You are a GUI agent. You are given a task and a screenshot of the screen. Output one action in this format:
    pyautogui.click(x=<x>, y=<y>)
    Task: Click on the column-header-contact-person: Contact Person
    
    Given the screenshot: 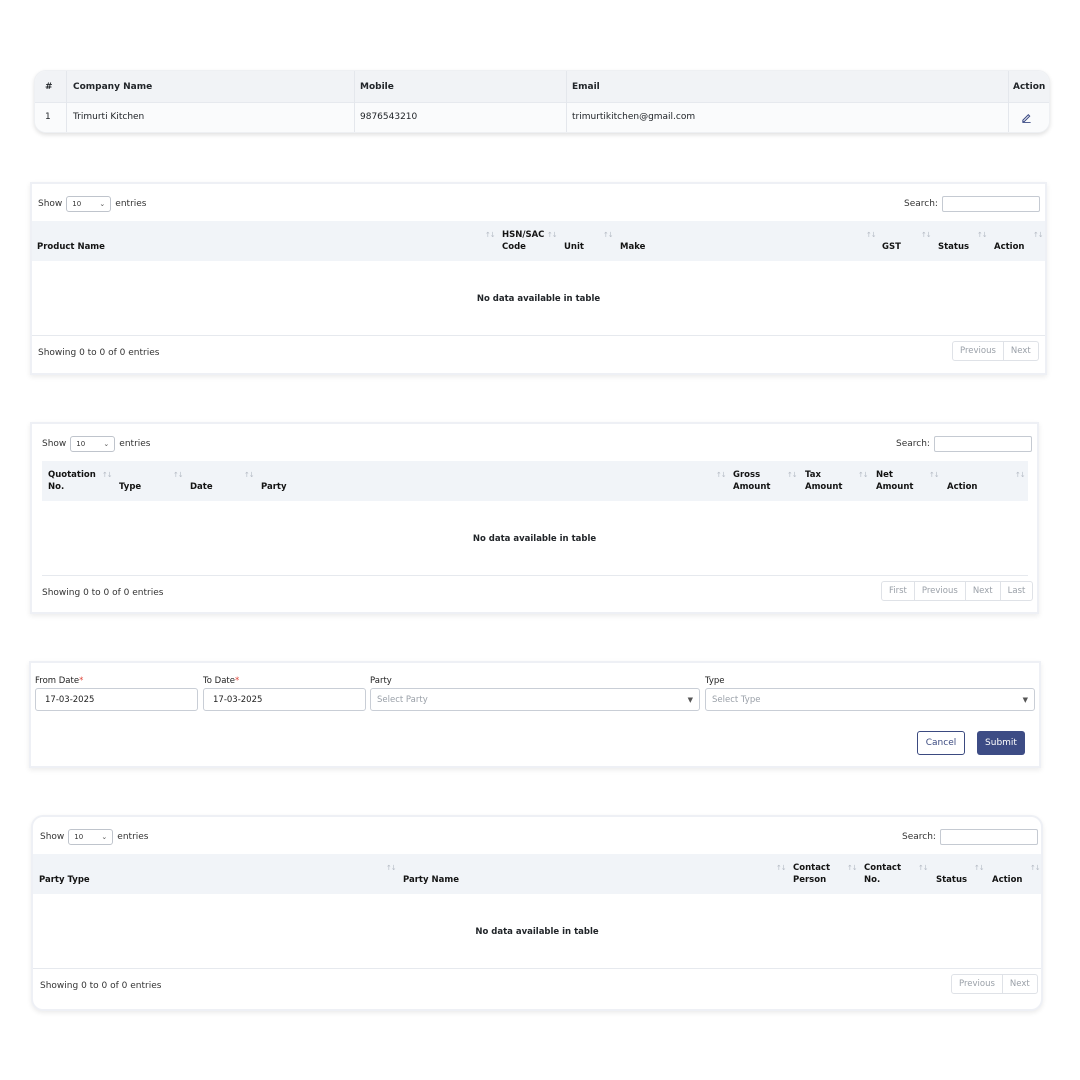 What is the action you would take?
    pyautogui.click(x=812, y=874)
    